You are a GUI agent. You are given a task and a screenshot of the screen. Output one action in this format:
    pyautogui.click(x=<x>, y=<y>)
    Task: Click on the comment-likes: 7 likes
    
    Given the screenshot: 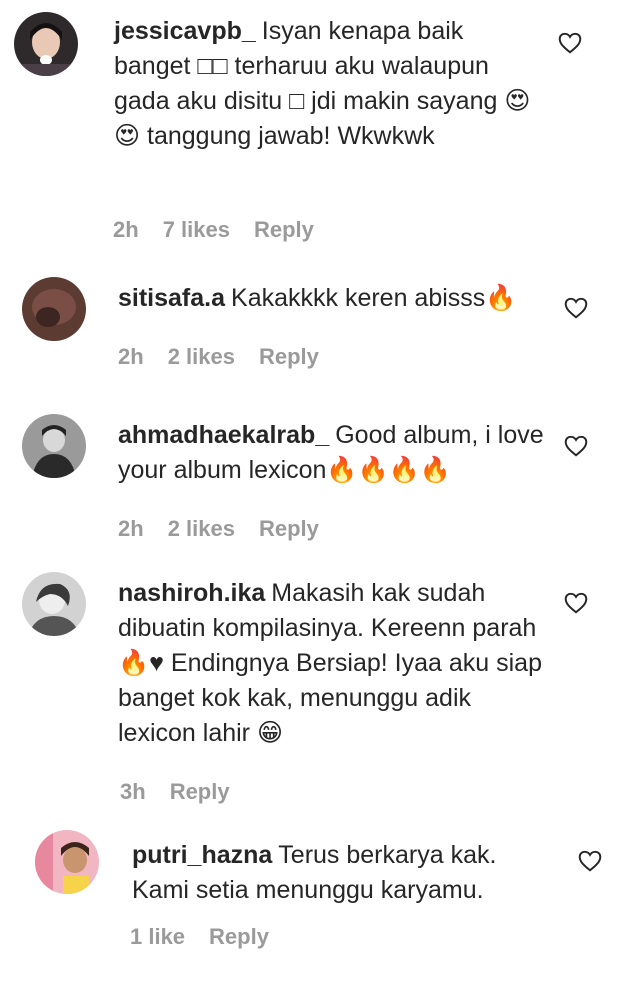 What is the action you would take?
    pyautogui.click(x=196, y=229)
    